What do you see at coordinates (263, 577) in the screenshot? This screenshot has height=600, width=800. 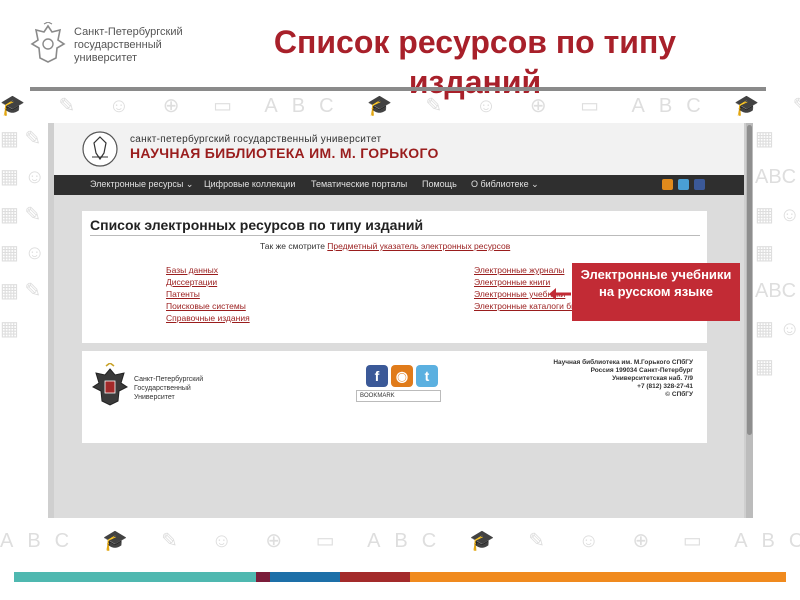 I see `stripe-maroon` at bounding box center [263, 577].